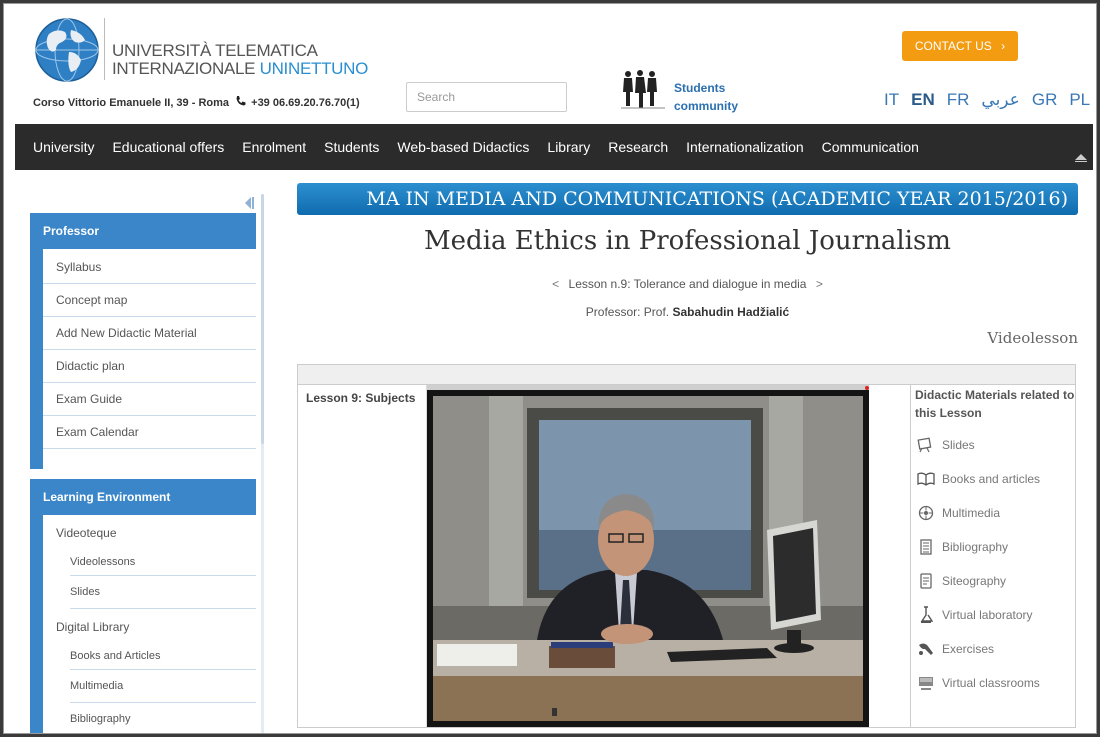  Describe the element at coordinates (819, 284) in the screenshot. I see `next-lesson-link: >` at that location.